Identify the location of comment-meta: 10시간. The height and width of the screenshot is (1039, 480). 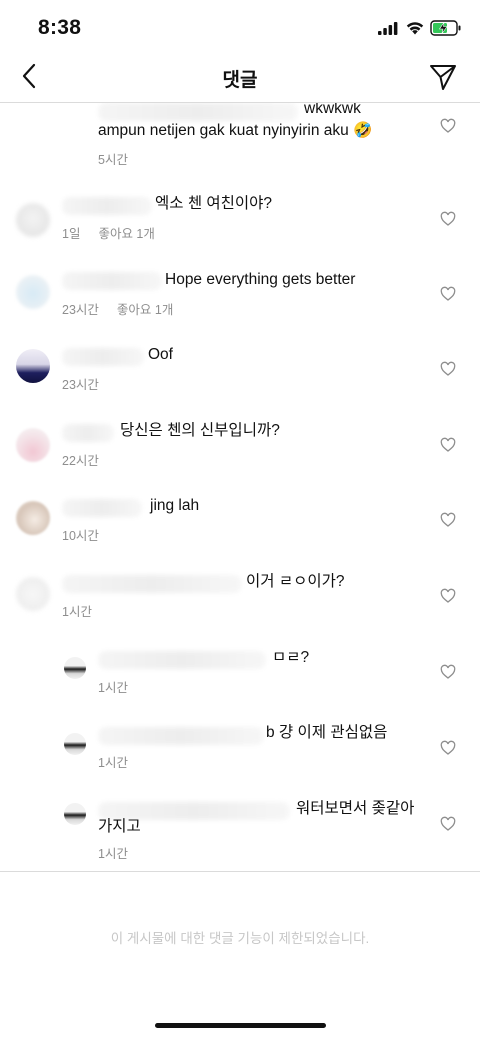
(80, 534).